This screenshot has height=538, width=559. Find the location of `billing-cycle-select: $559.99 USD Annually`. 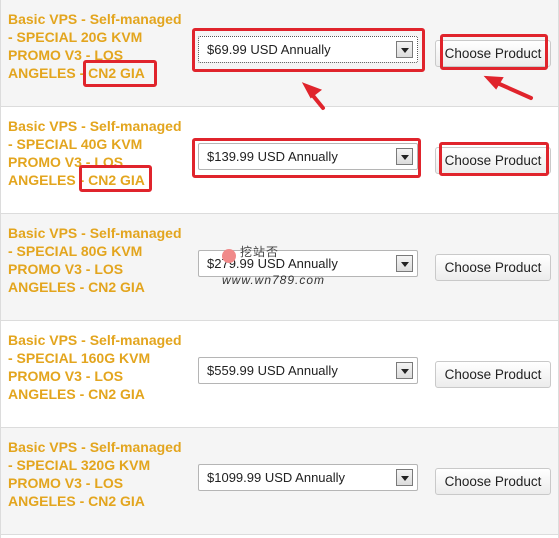

billing-cycle-select: $559.99 USD Annually is located at coordinates (308, 370).